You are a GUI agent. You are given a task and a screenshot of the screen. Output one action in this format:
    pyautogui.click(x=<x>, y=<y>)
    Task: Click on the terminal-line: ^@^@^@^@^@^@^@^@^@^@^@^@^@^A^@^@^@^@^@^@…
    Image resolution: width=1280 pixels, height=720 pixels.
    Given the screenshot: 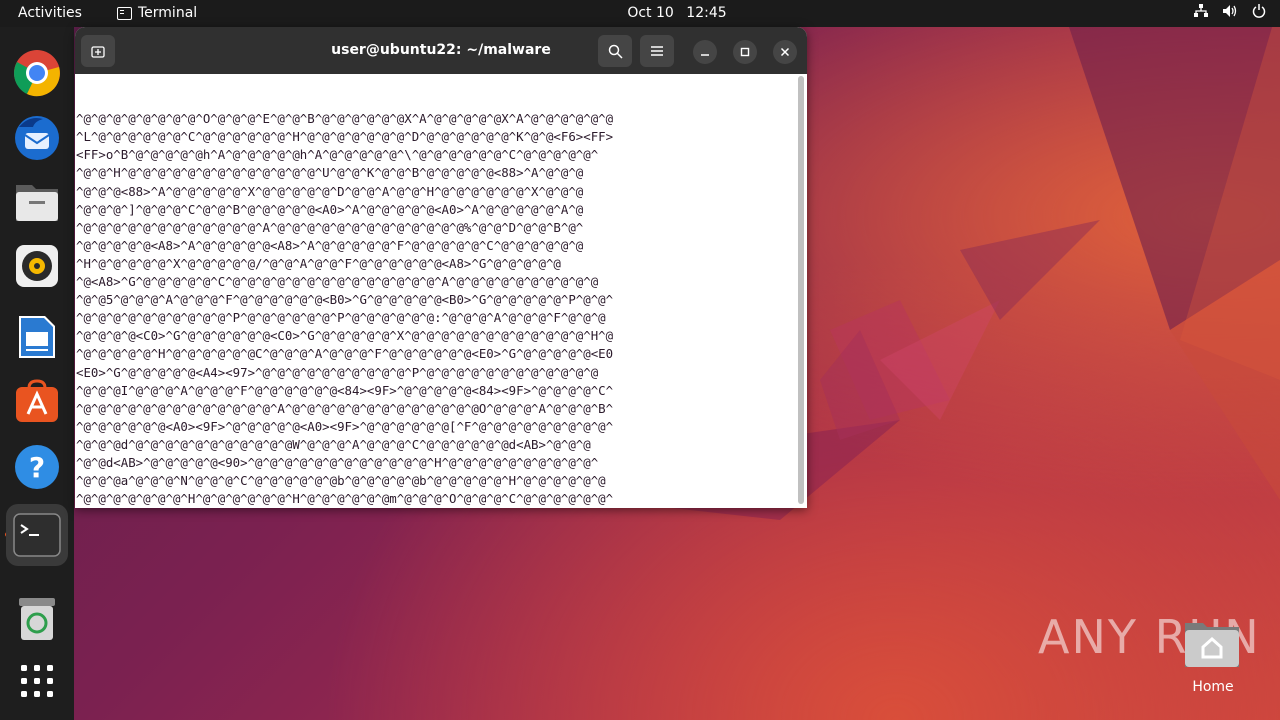 What is the action you would take?
    pyautogui.click(x=345, y=408)
    